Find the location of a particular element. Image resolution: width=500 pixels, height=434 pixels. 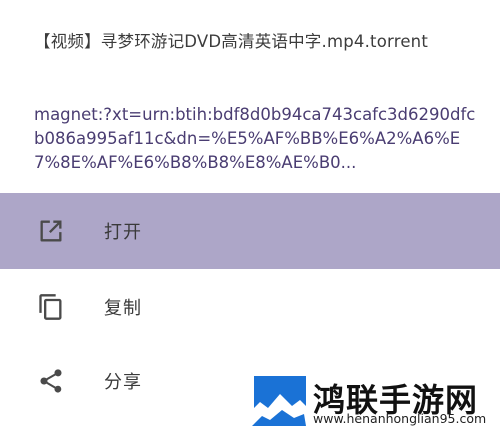

watermark-logo-icon is located at coordinates (279, 404).